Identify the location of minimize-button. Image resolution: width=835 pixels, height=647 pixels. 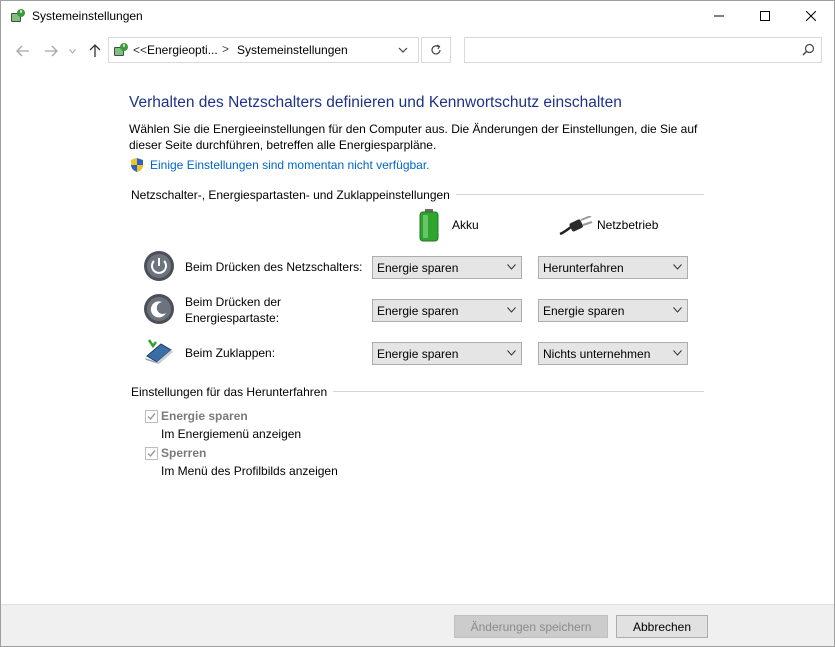
(719, 16).